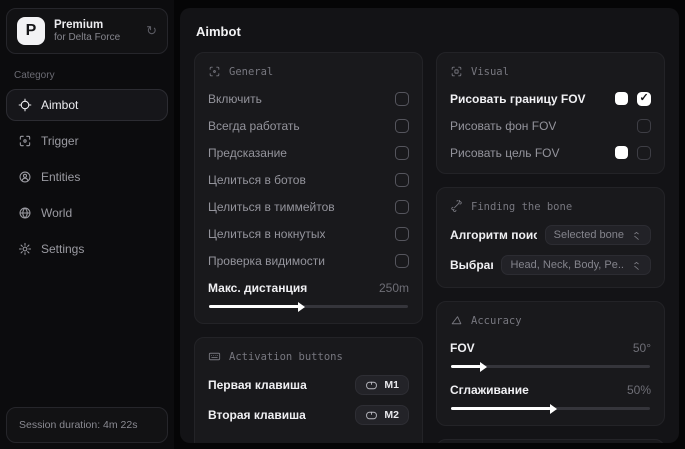 The width and height of the screenshot is (685, 449). What do you see at coordinates (550, 152) in the screenshot?
I see `setting-row: Рисовать цель FOV` at bounding box center [550, 152].